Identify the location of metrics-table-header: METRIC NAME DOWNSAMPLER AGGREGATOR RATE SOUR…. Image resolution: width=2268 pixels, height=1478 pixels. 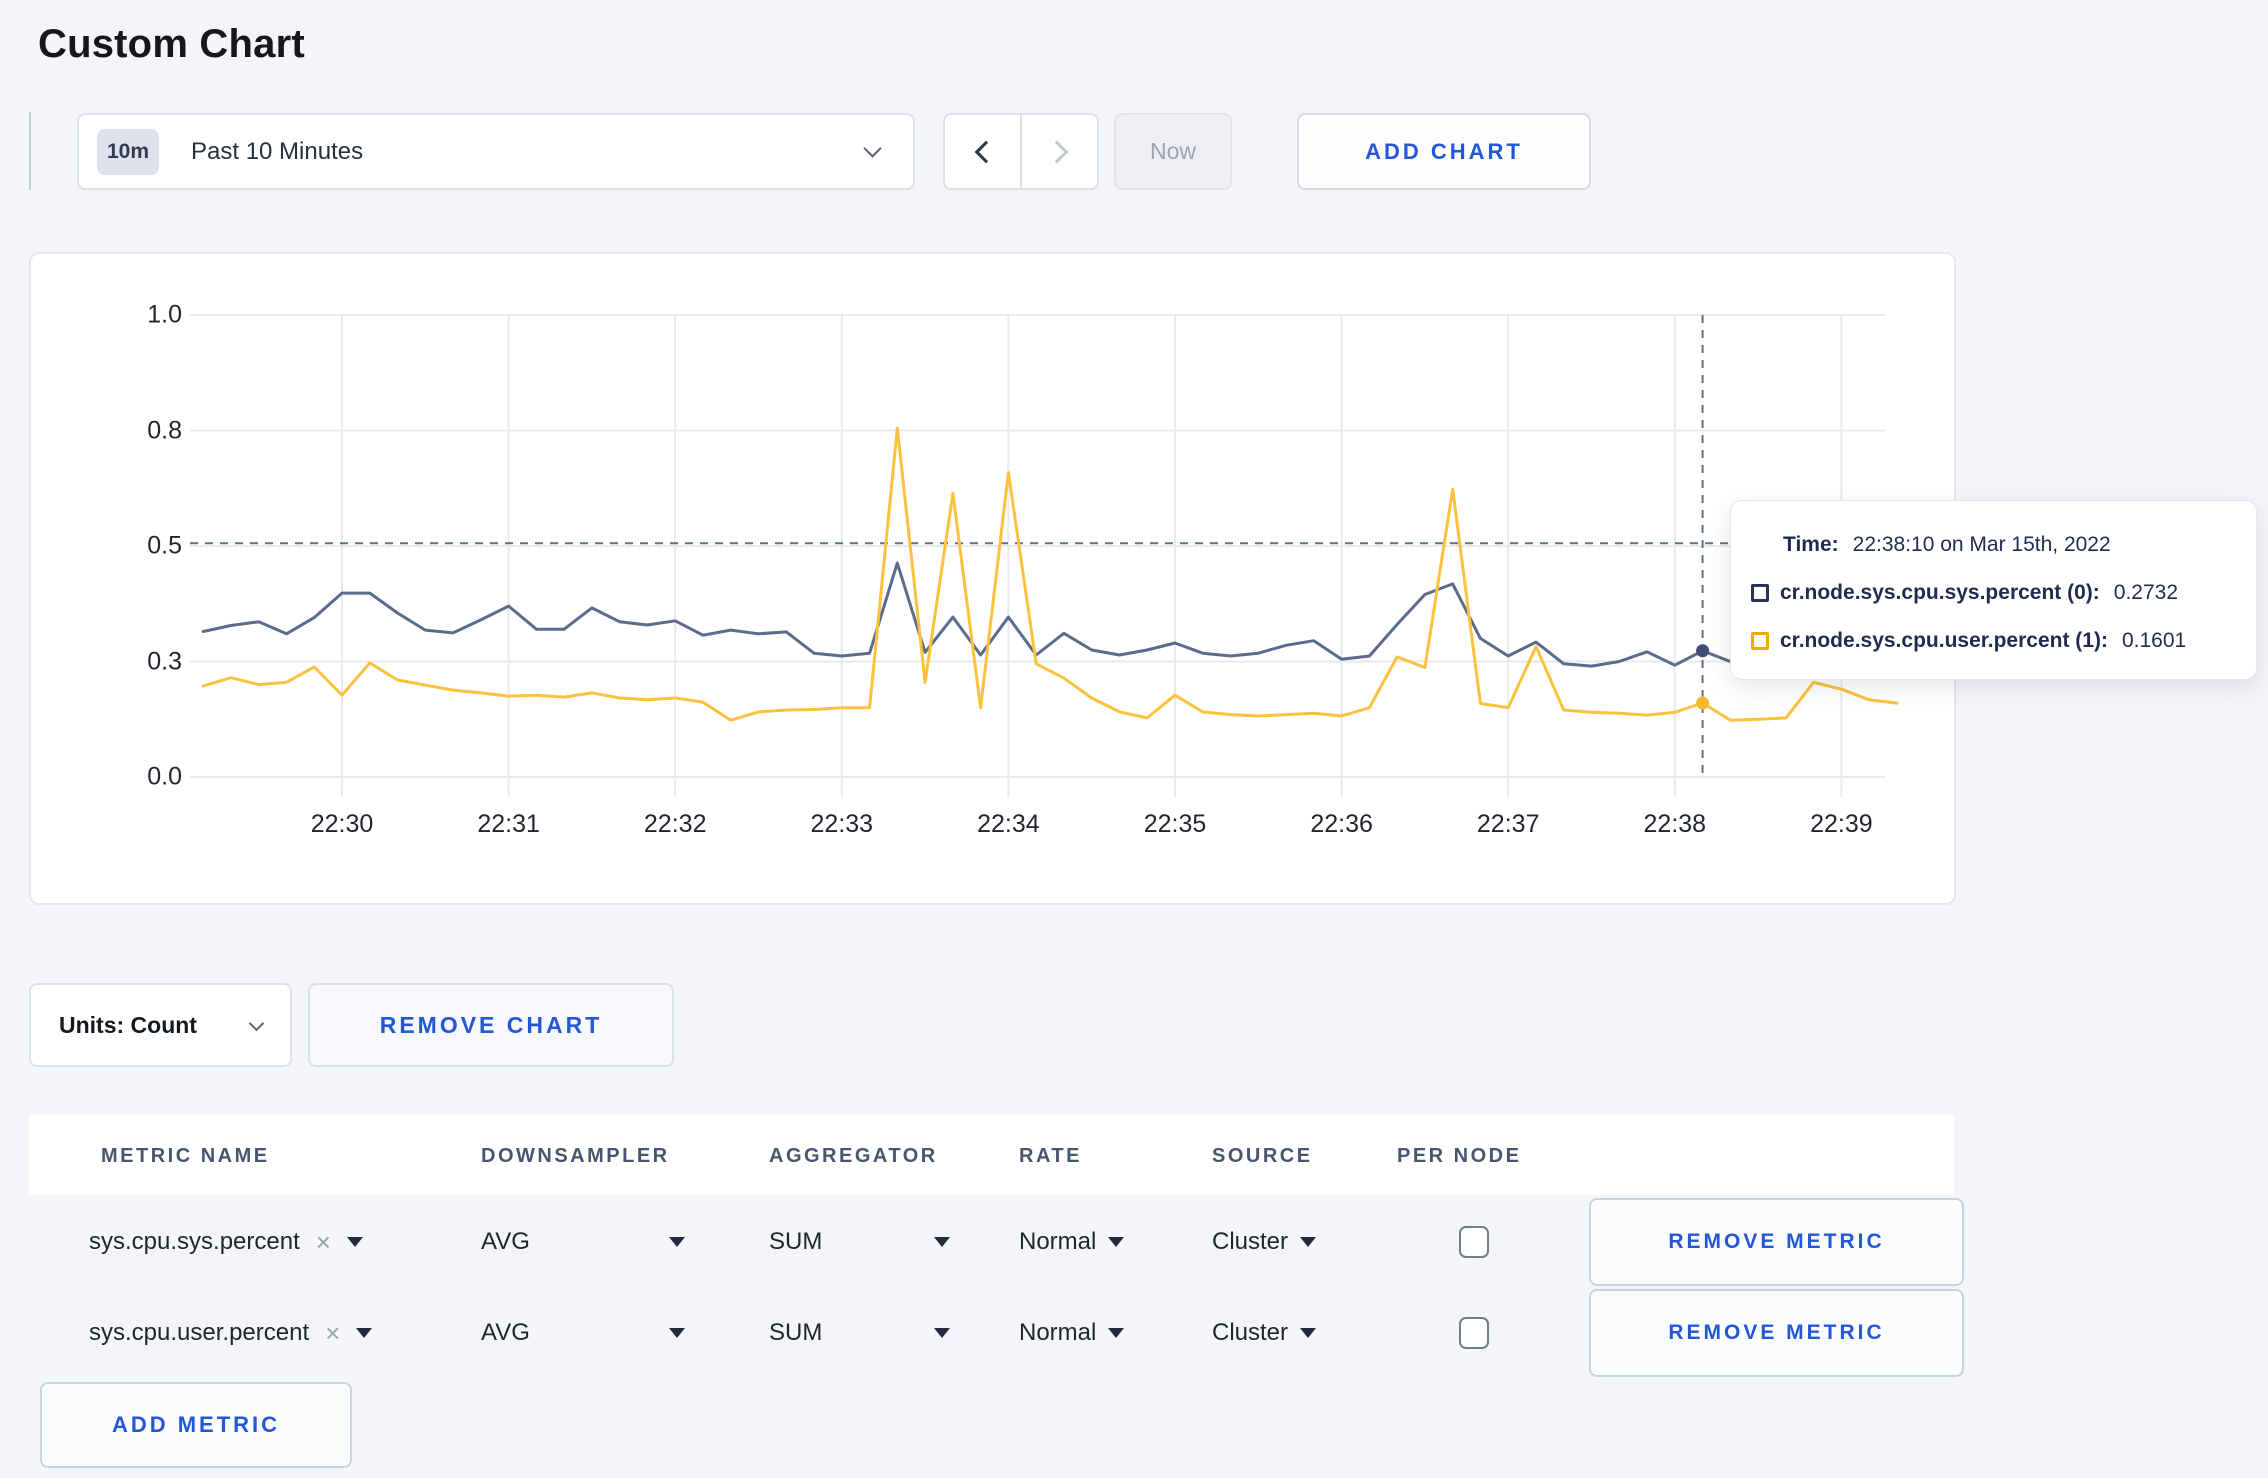
(991, 1155).